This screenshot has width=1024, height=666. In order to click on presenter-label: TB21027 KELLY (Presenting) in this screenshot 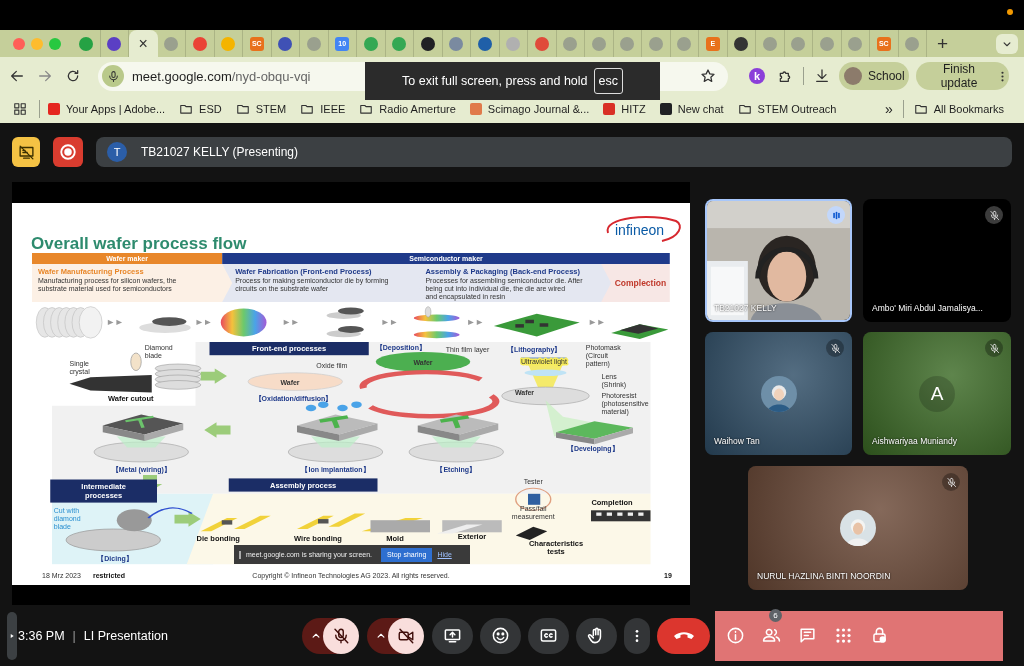, I will do `click(219, 152)`.